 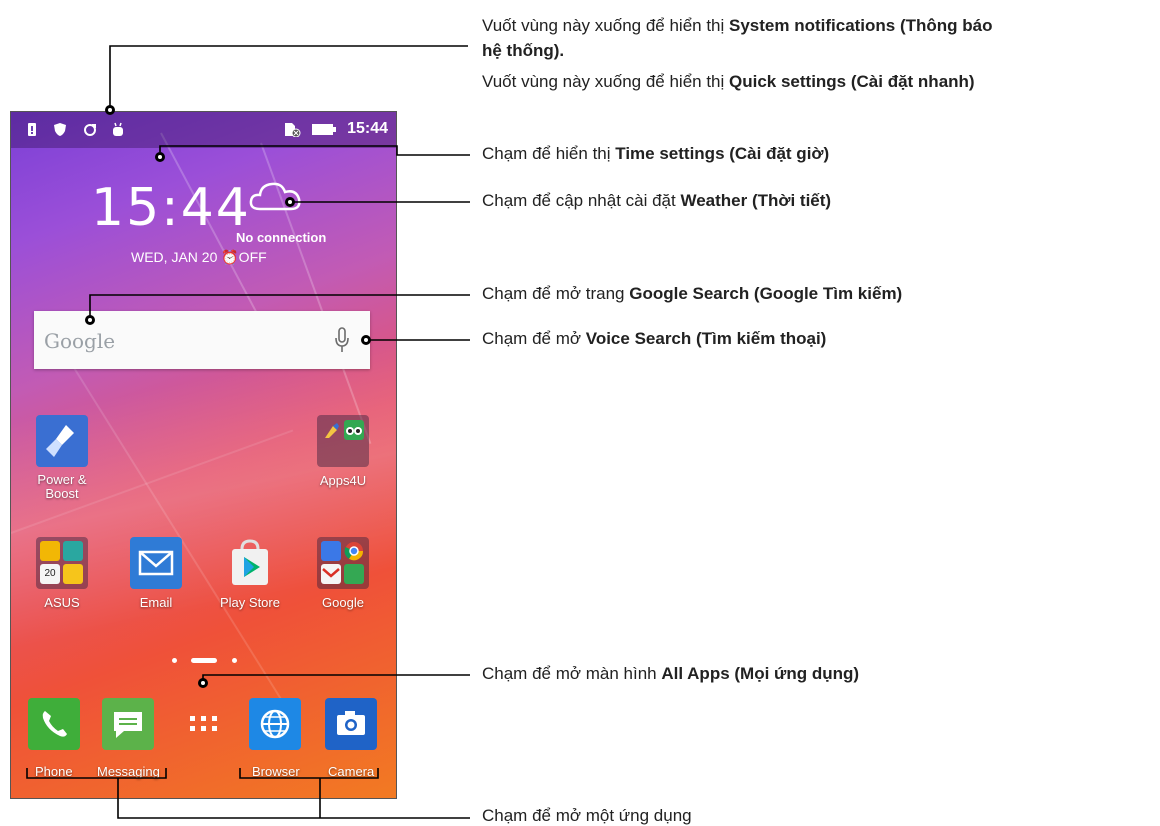 I want to click on callout-text: Chạm để mở trang, so click(x=556, y=293).